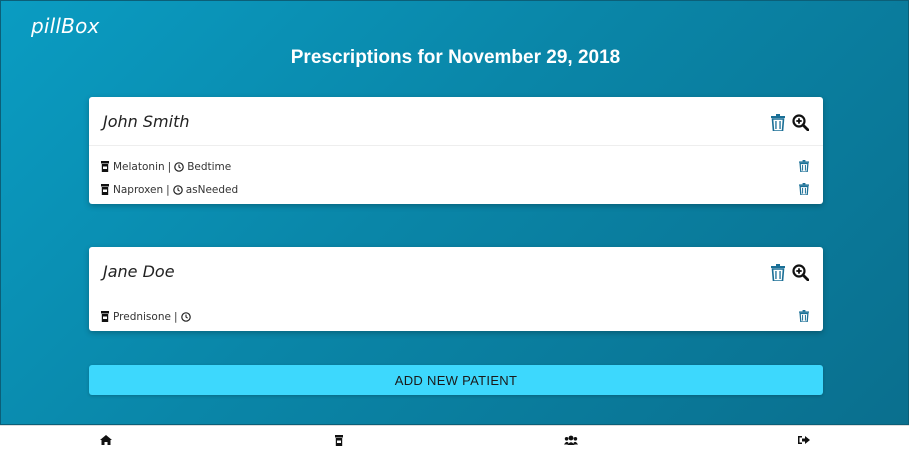 This screenshot has height=453, width=909. I want to click on card-divider, so click(456, 145).